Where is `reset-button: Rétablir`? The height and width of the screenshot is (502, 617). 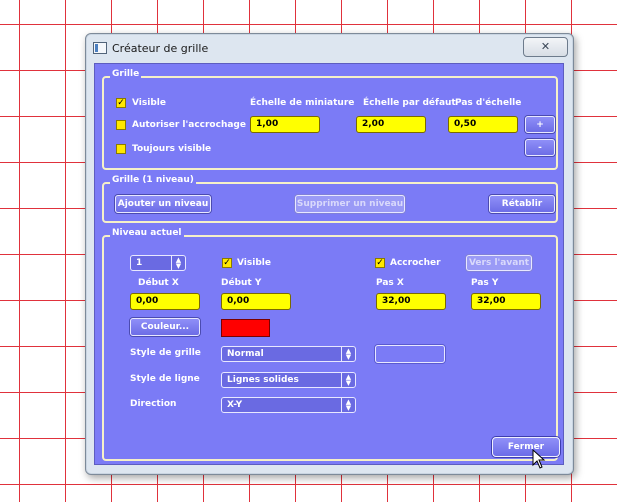 reset-button: Rétablir is located at coordinates (522, 204).